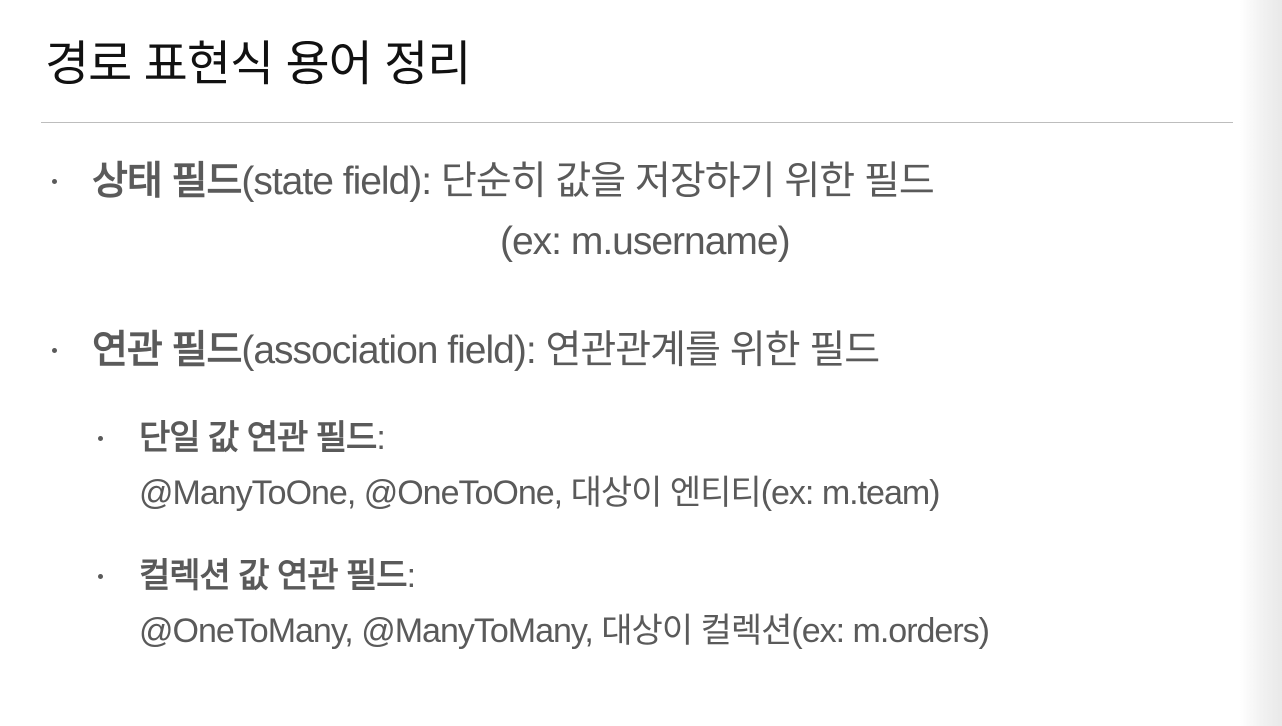  Describe the element at coordinates (273, 576) in the screenshot. I see `collection-valued-term: 컬렉션 값 연관 필드` at that location.